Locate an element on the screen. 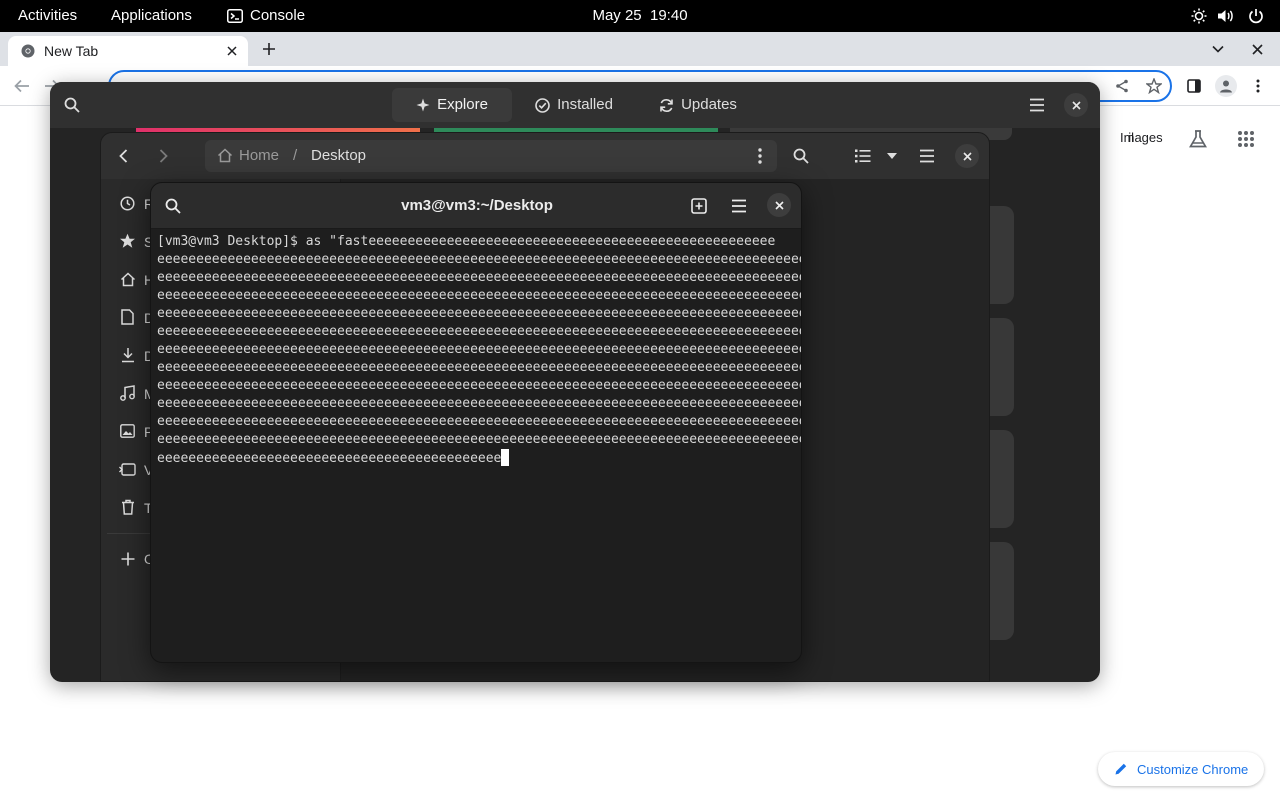 This screenshot has width=1280, height=800. customize-chrome-button: Customize Chrome is located at coordinates (1181, 769).